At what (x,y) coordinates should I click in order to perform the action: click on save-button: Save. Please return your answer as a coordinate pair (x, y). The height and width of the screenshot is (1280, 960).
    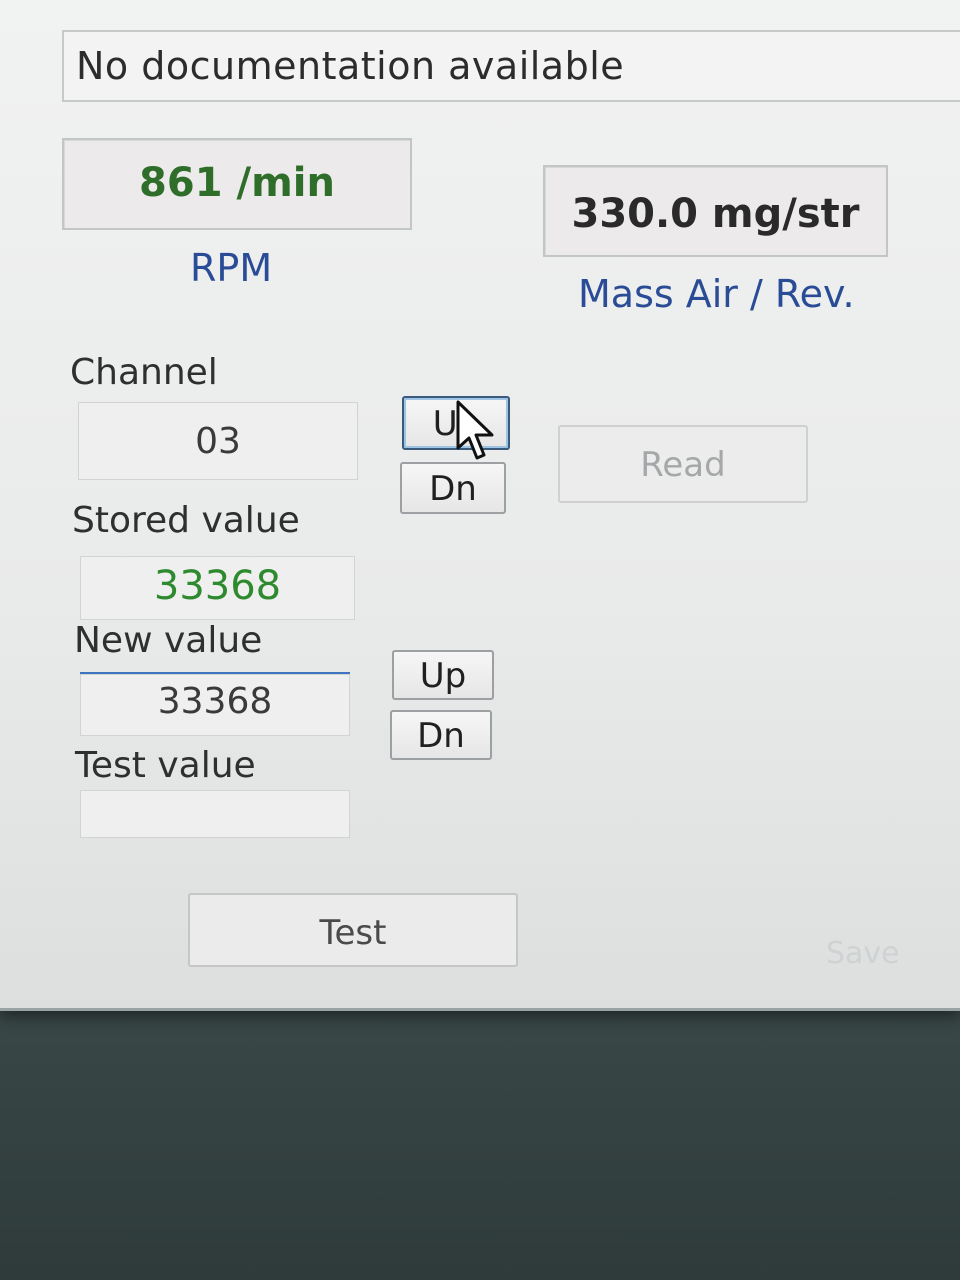
    Looking at the image, I should click on (863, 953).